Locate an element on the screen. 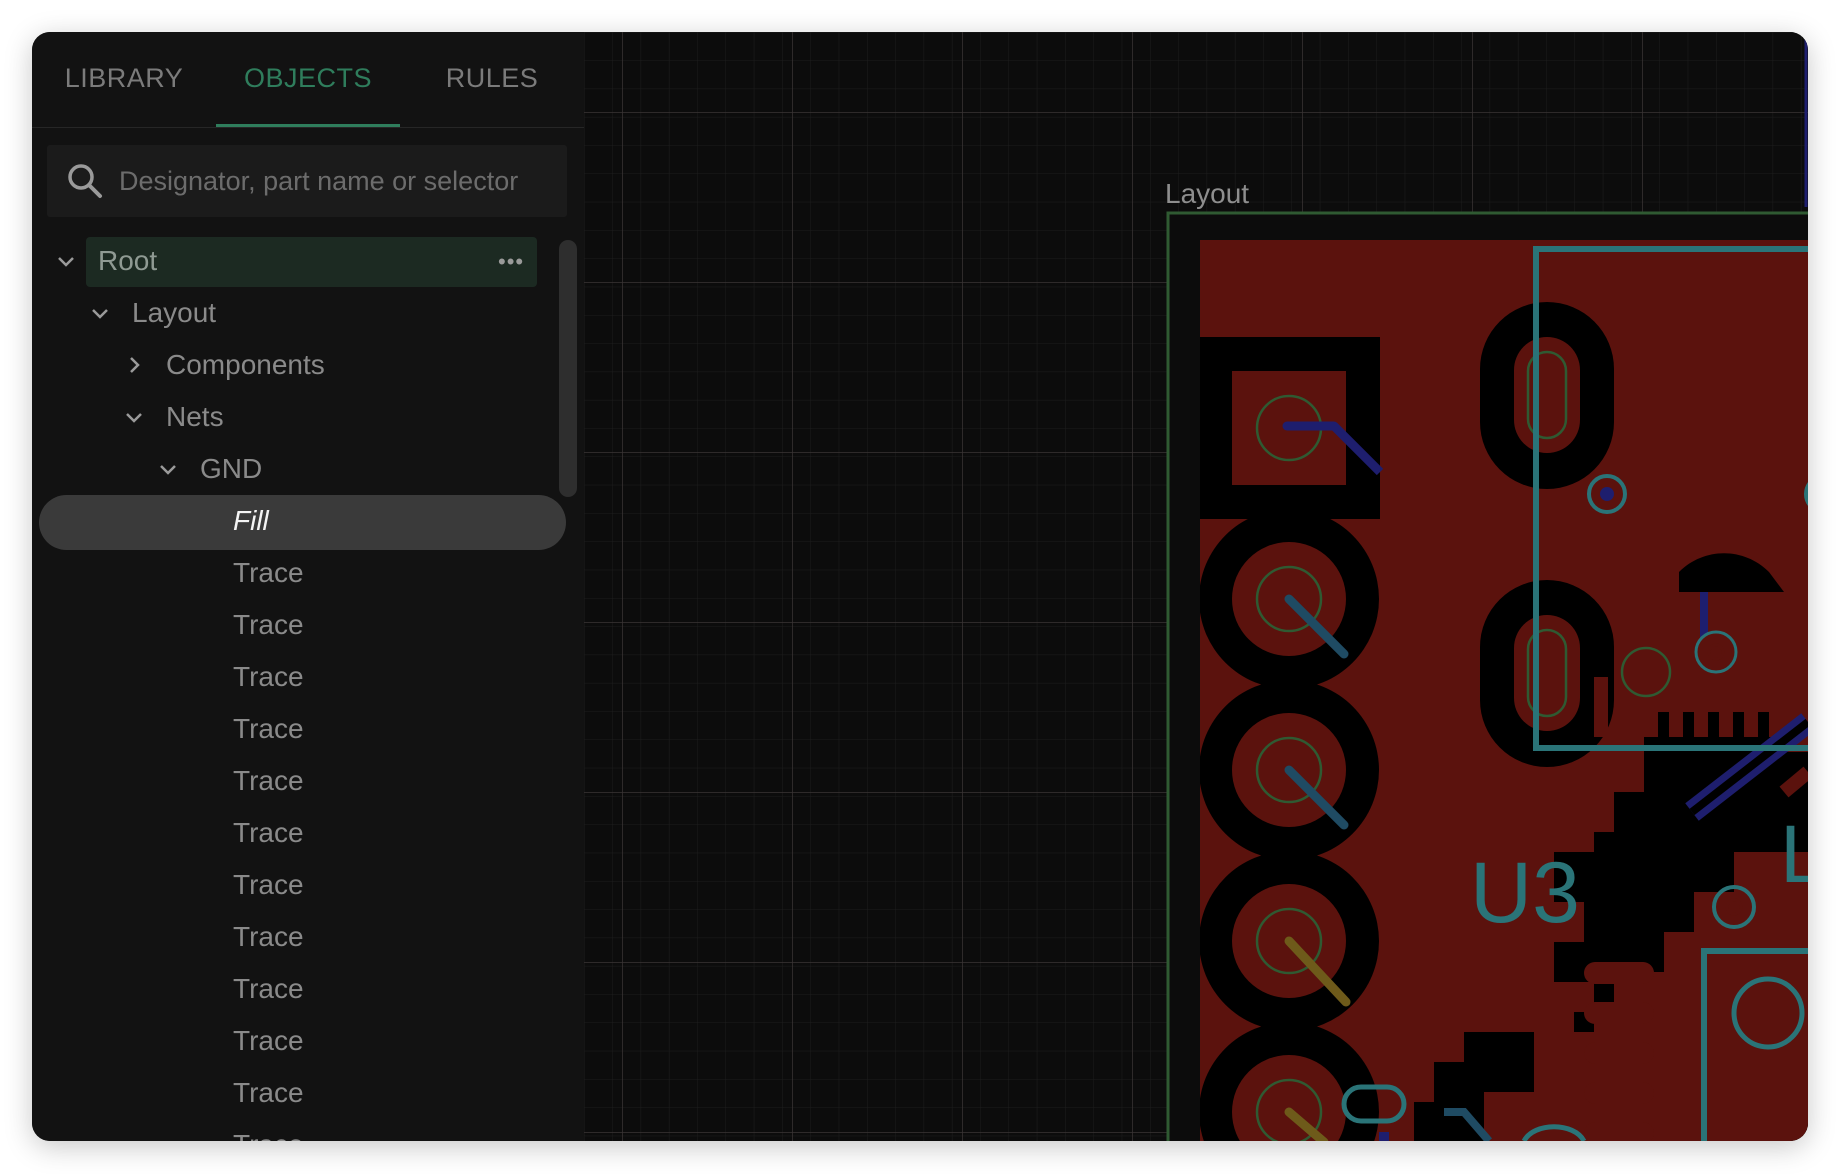  tree-item-nets: Nets is located at coordinates (302, 417).